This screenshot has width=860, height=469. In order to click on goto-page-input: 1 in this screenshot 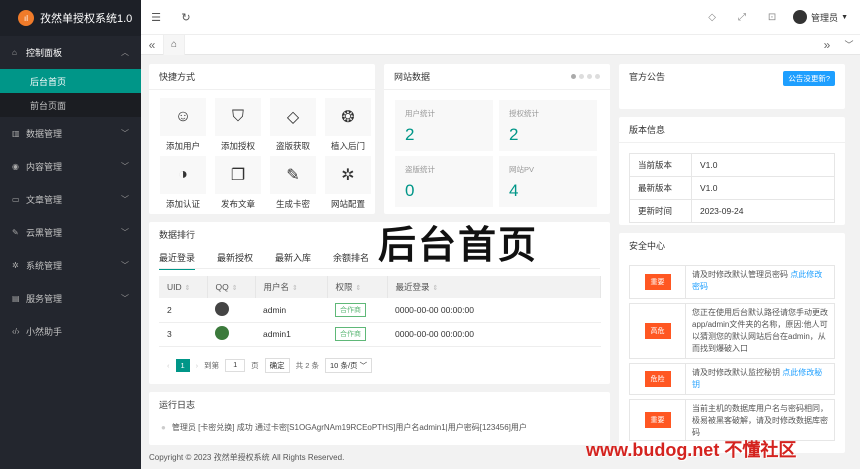, I will do `click(235, 365)`.